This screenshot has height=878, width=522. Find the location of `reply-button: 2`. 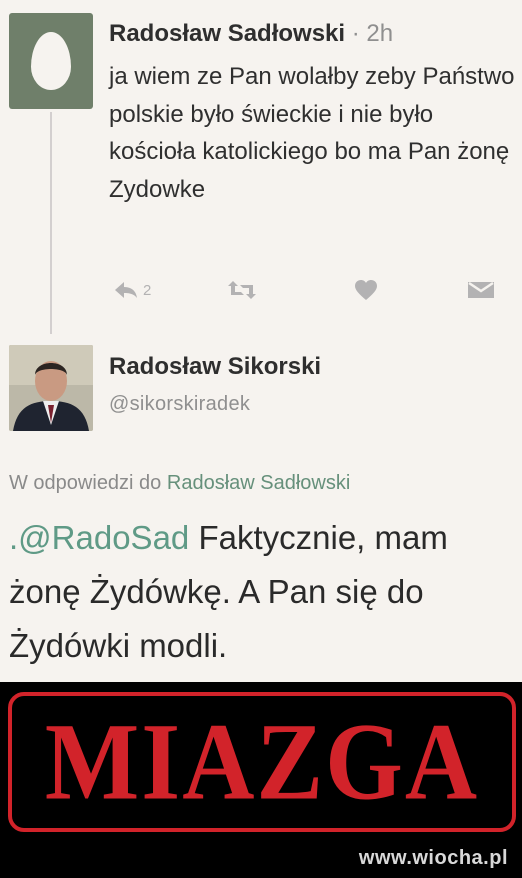

reply-button: 2 is located at coordinates (132, 290).